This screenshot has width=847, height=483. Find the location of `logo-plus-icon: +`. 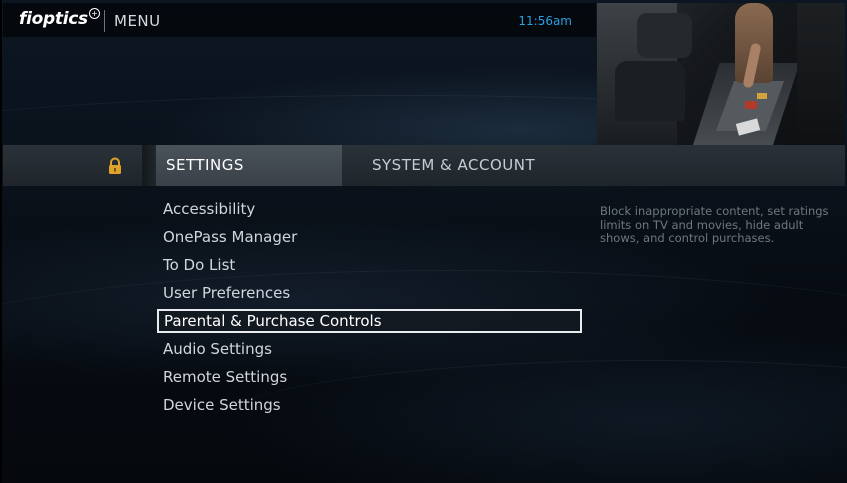

logo-plus-icon: + is located at coordinates (94, 13).